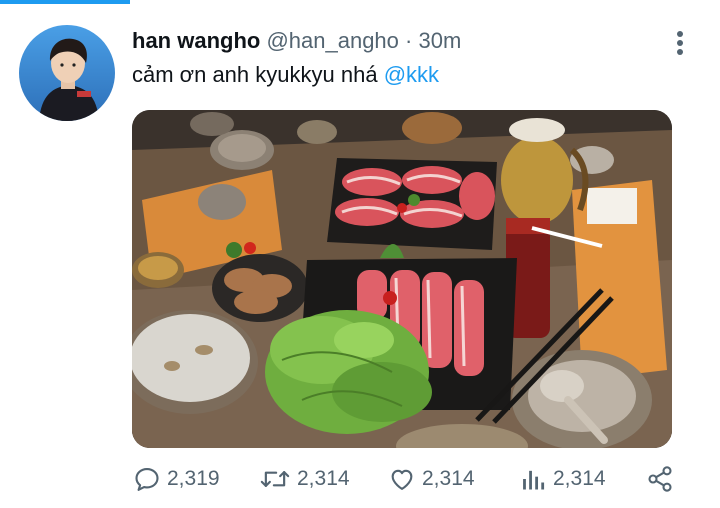 The height and width of the screenshot is (508, 720). I want to click on reply-icon, so click(147, 479).